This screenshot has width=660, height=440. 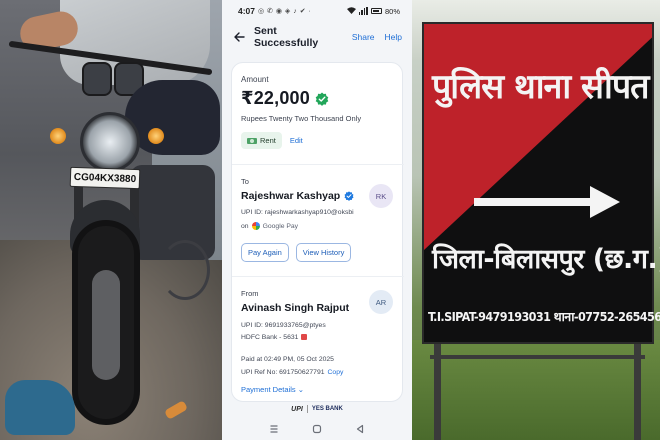 I want to click on signal-icon, so click(x=363, y=11).